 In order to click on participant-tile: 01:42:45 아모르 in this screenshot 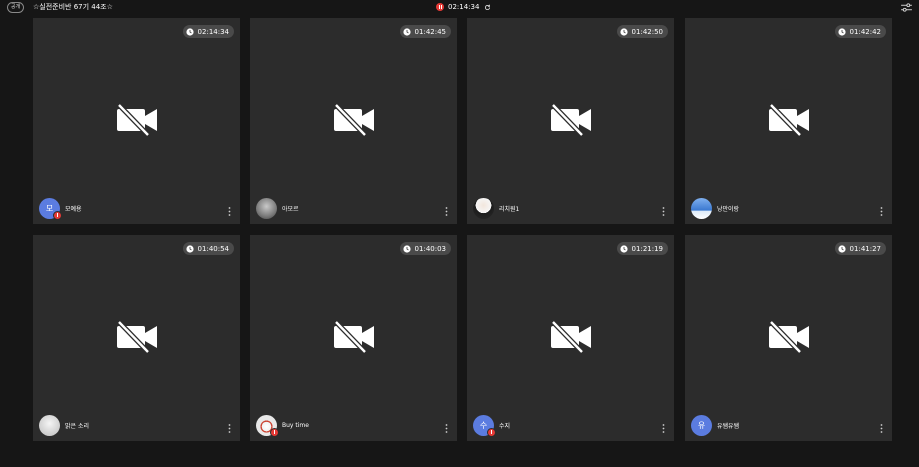, I will do `click(353, 121)`.